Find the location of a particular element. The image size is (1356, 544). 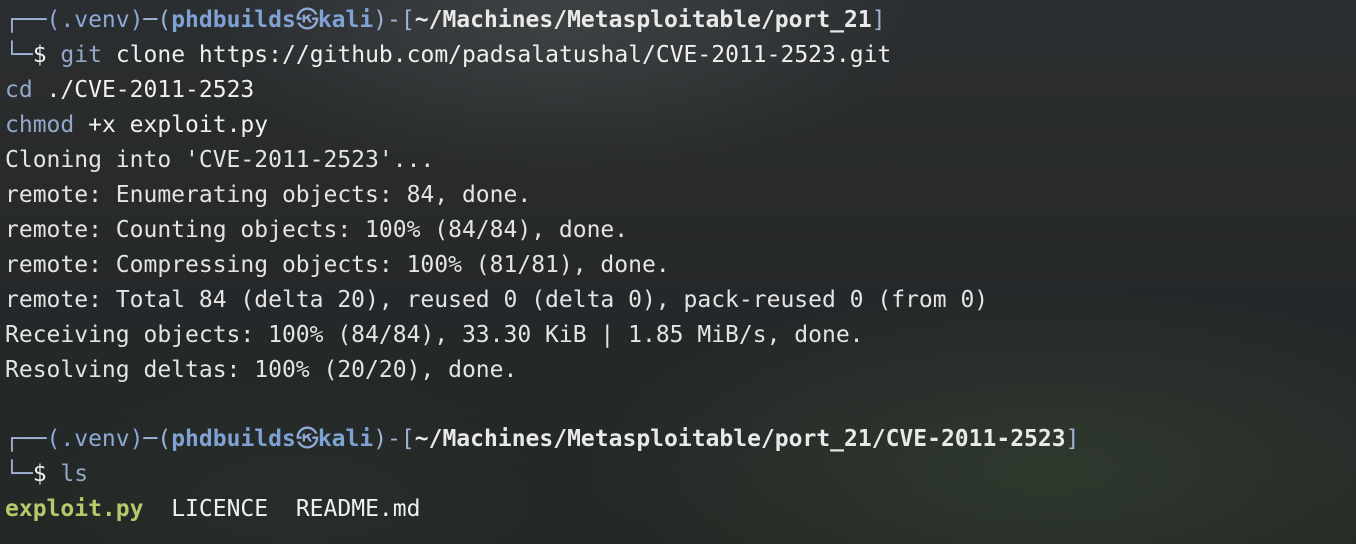

chmod-command: chmod is located at coordinates (40, 125).